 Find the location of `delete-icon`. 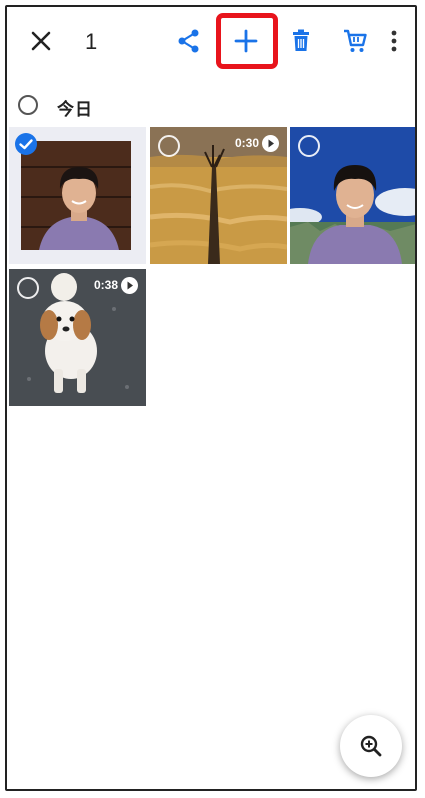

delete-icon is located at coordinates (301, 40).